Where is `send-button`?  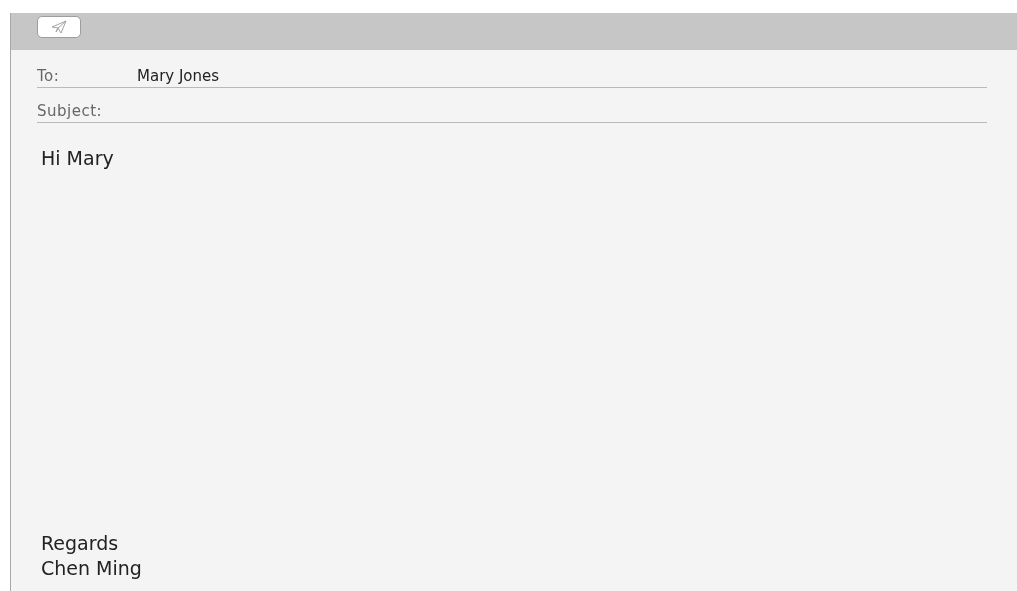 send-button is located at coordinates (59, 26).